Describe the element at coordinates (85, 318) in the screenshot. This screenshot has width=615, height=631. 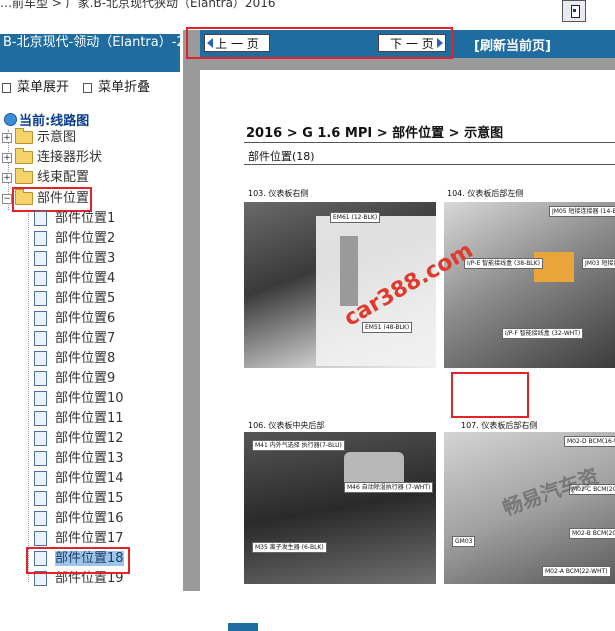
I see `sidebar-item-label: 部件位置6` at that location.